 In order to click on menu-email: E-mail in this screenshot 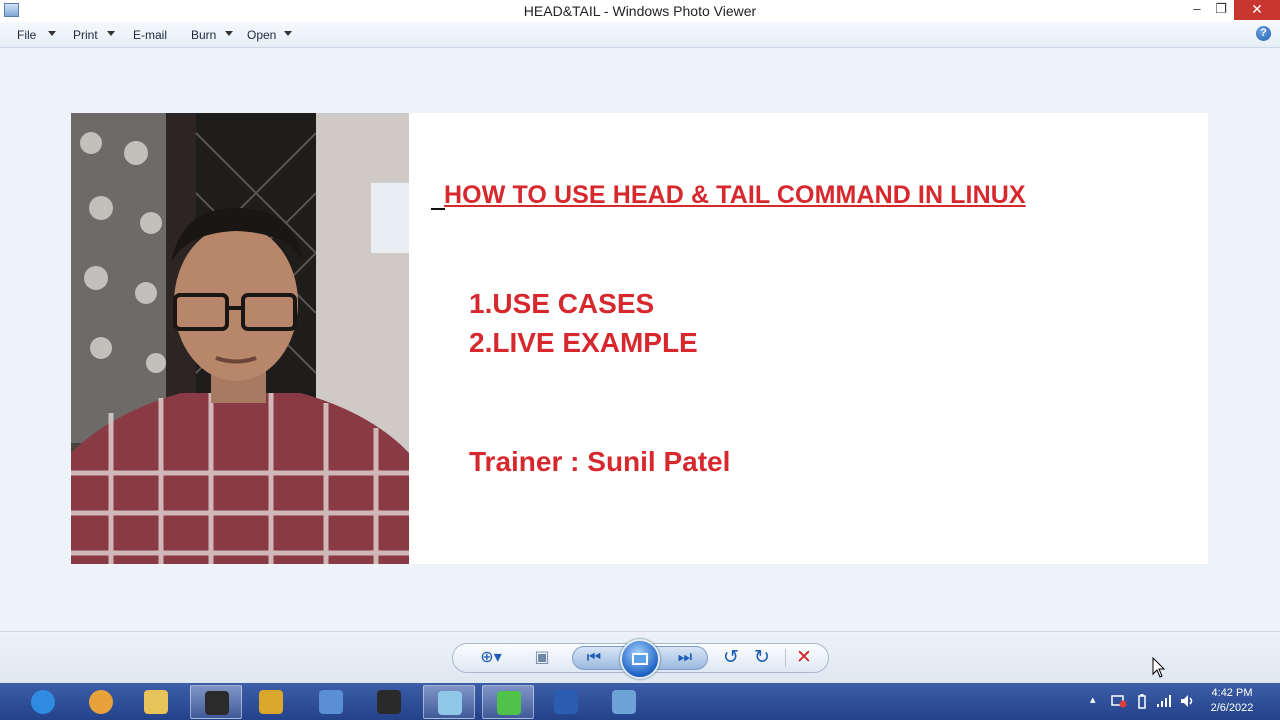, I will do `click(150, 35)`.